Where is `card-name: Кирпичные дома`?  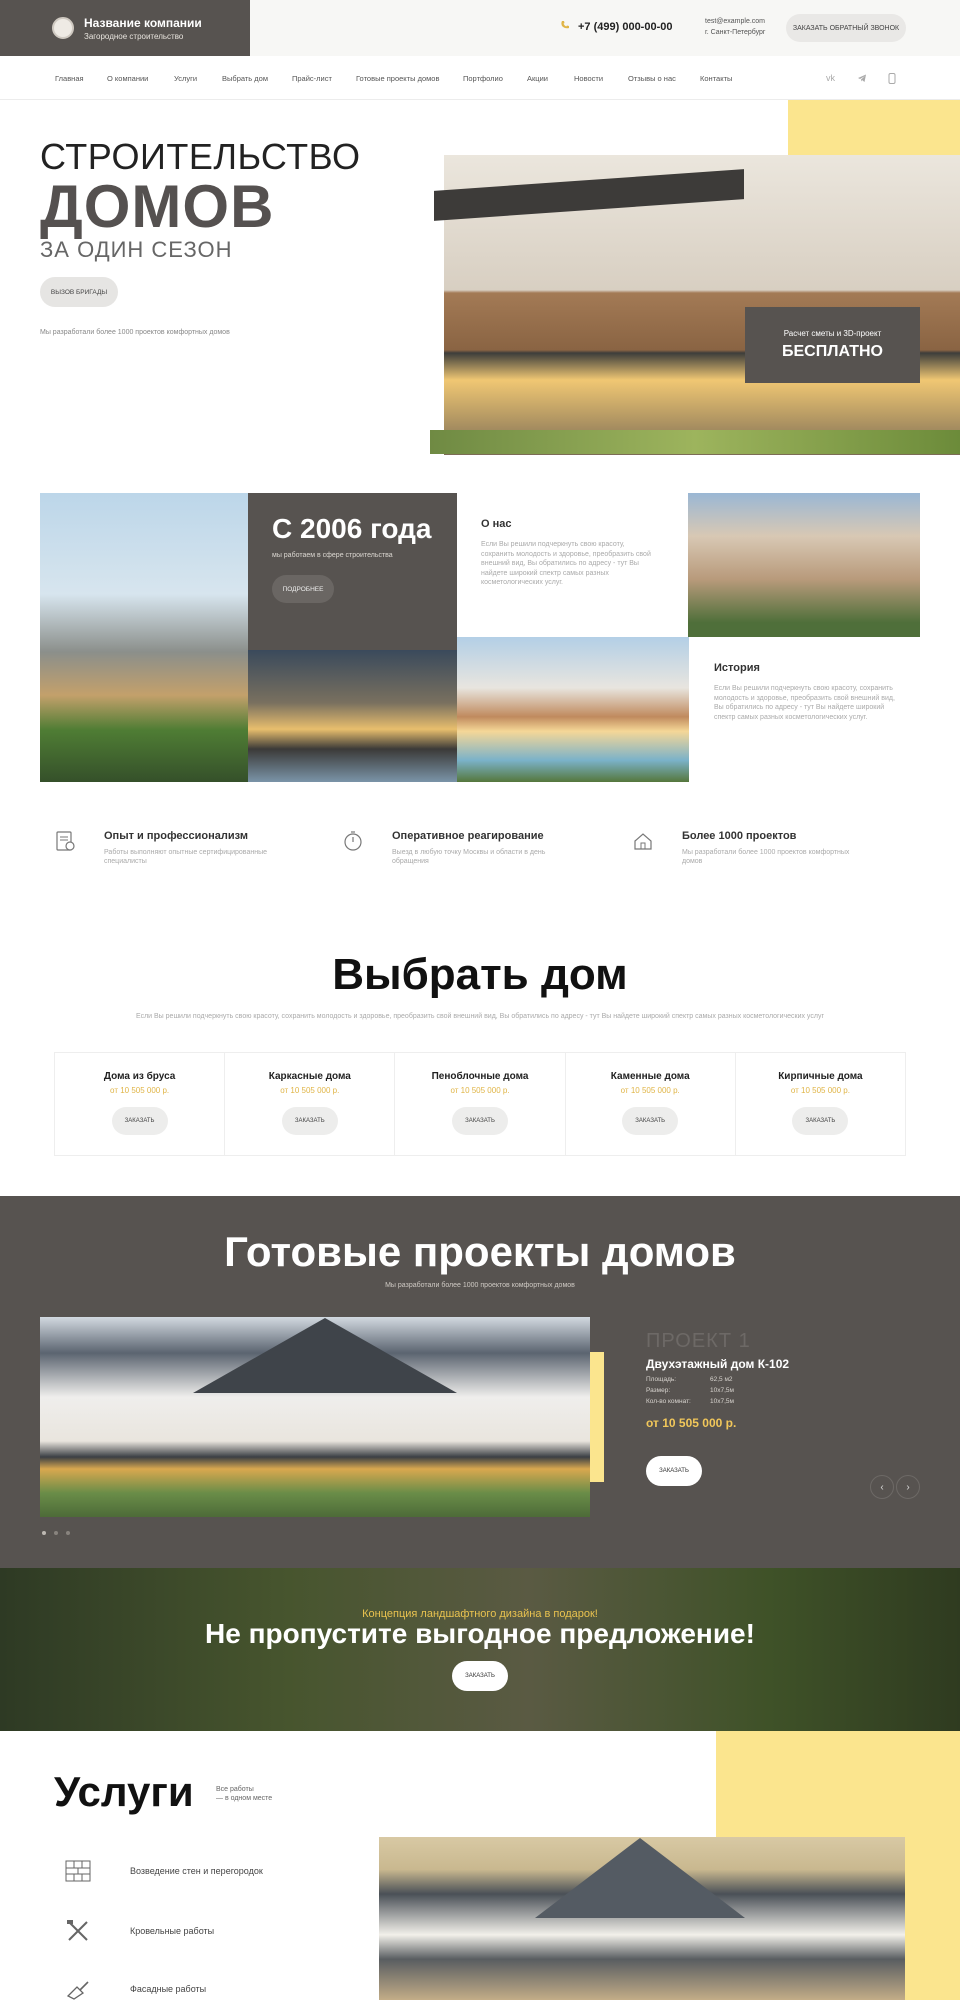
card-name: Кирпичные дома is located at coordinates (820, 1076).